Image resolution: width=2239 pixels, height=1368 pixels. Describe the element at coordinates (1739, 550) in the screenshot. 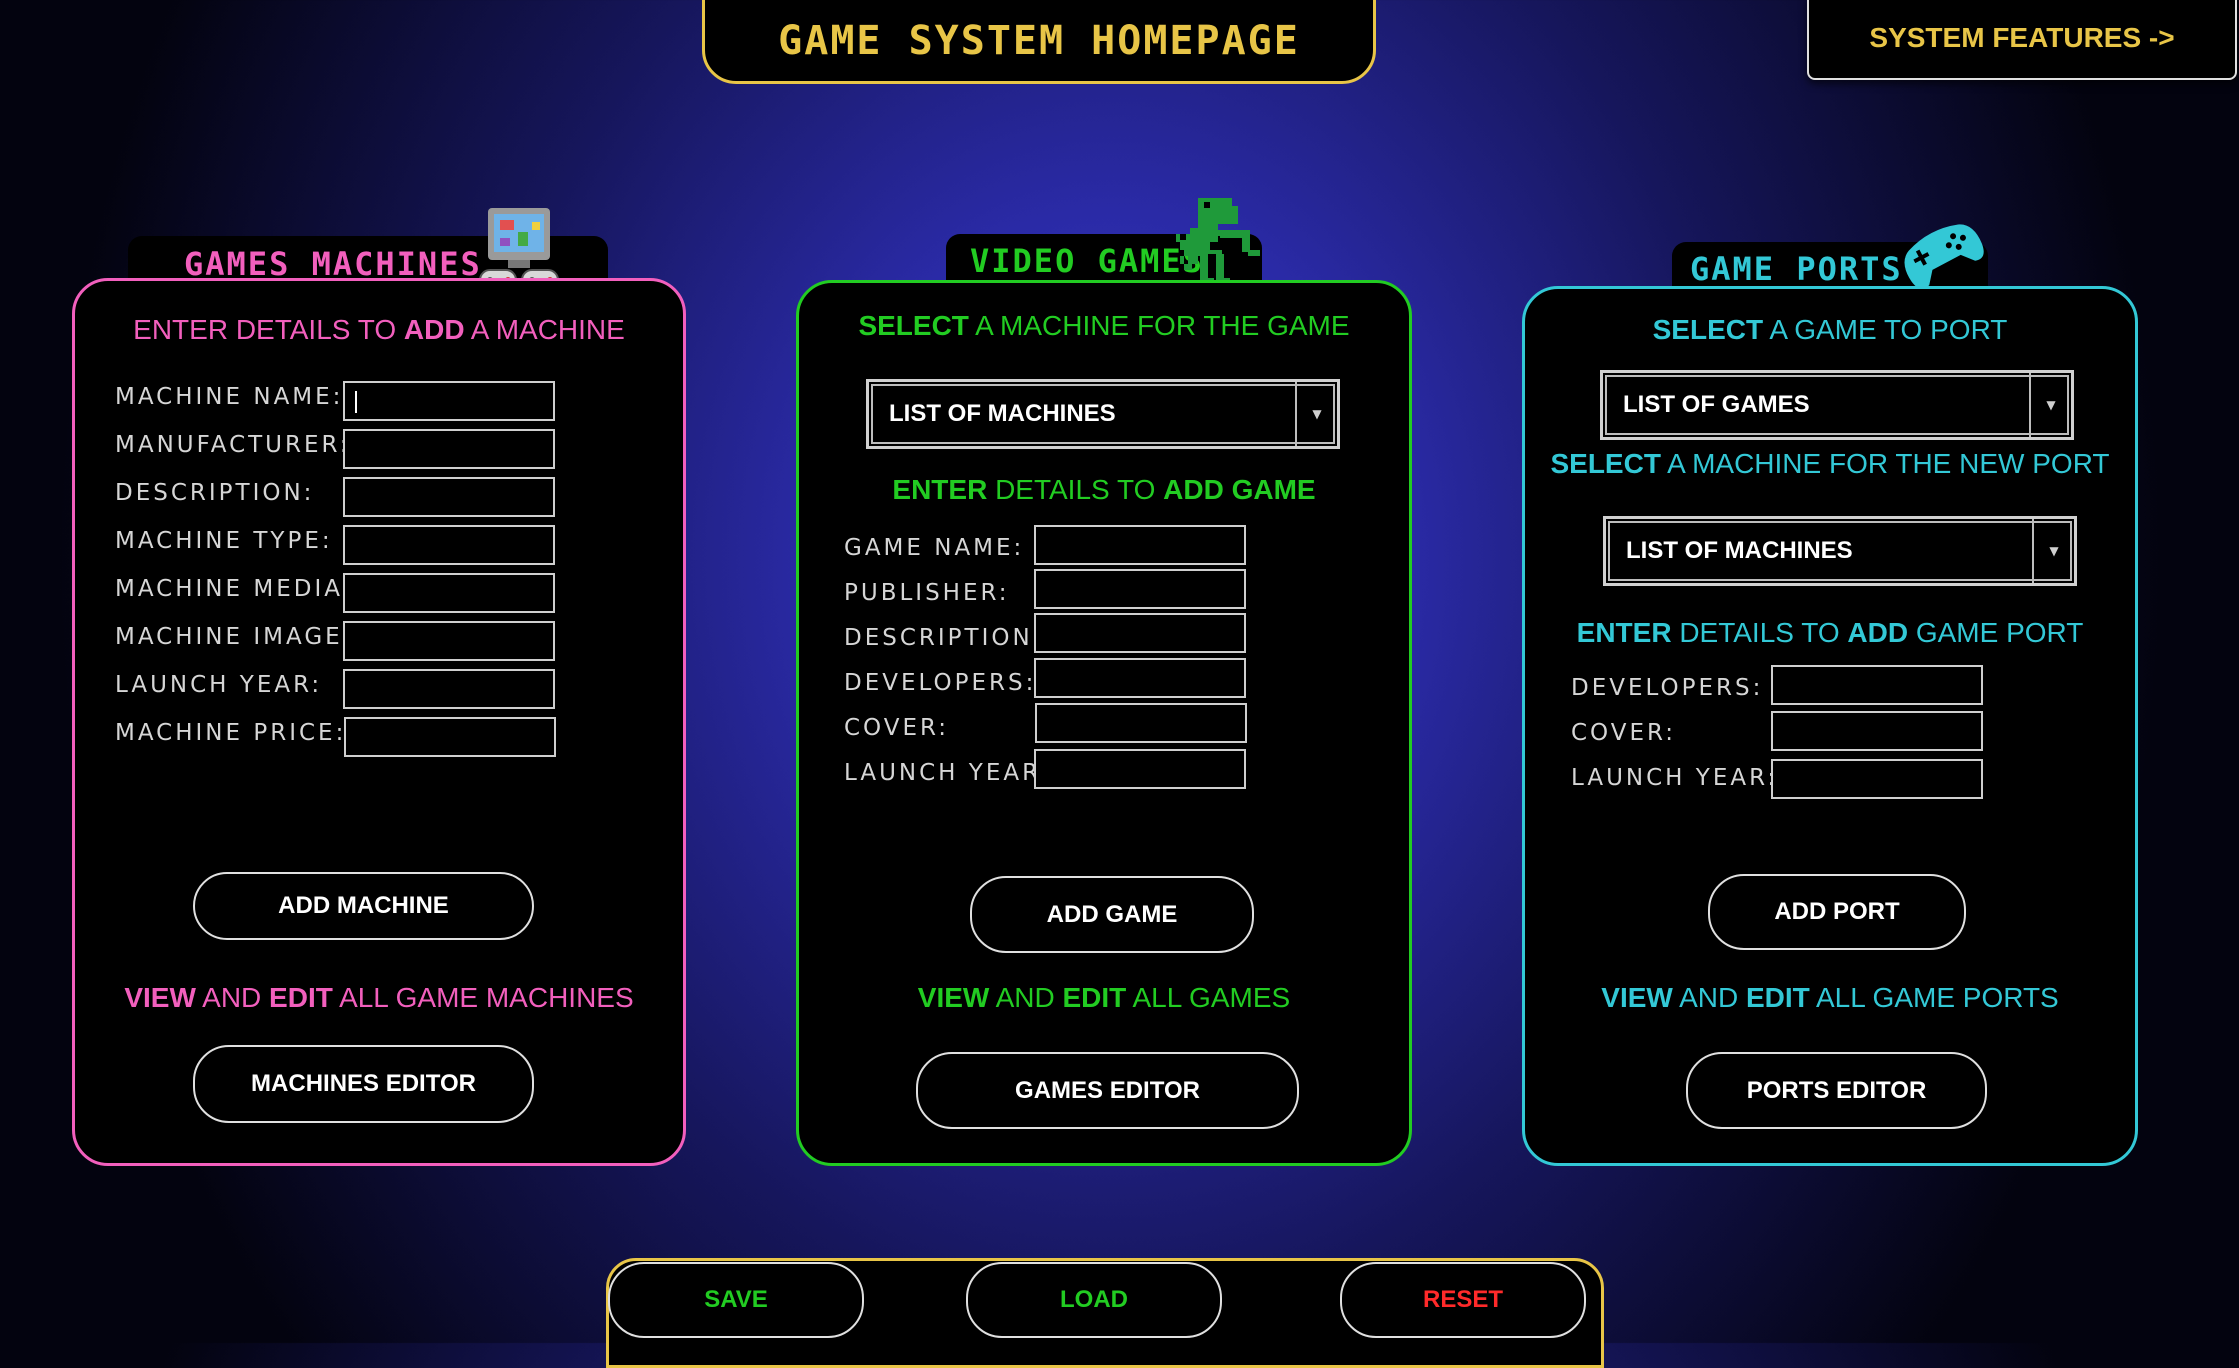

I see `ports-machine-select-value: LIST OF MACHINES` at that location.